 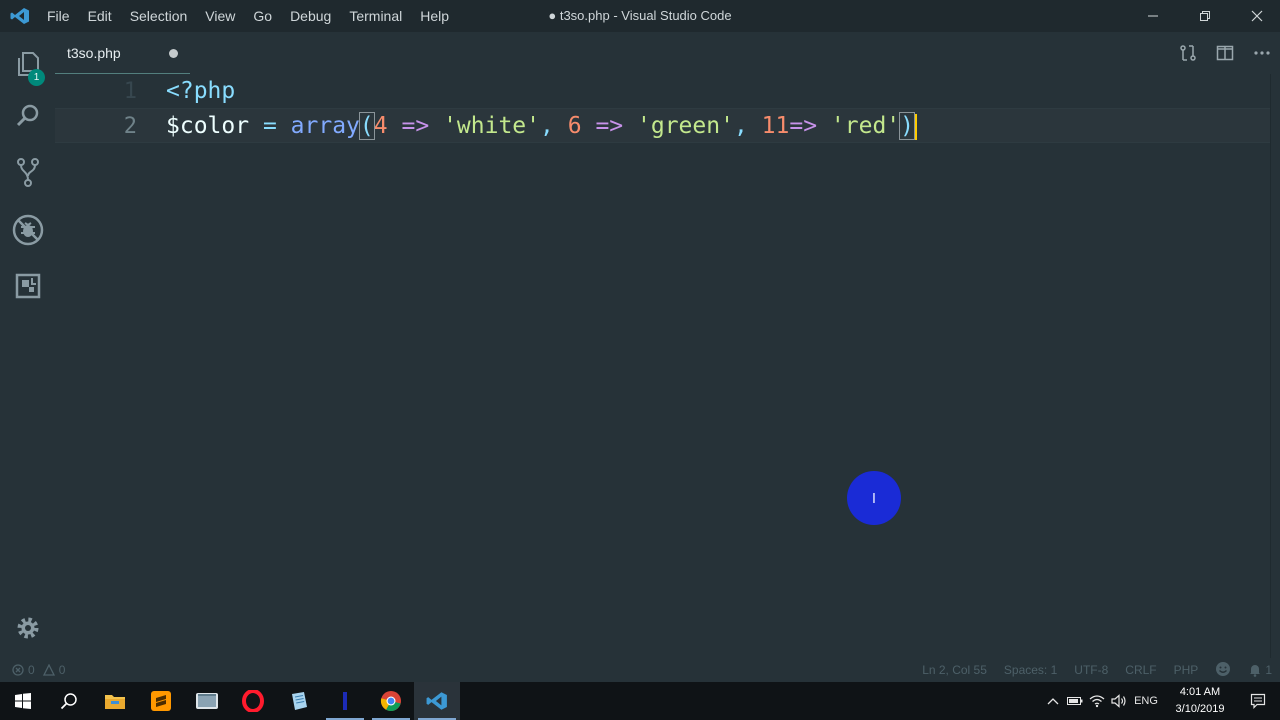 I want to click on token-variable: $color, so click(x=208, y=126).